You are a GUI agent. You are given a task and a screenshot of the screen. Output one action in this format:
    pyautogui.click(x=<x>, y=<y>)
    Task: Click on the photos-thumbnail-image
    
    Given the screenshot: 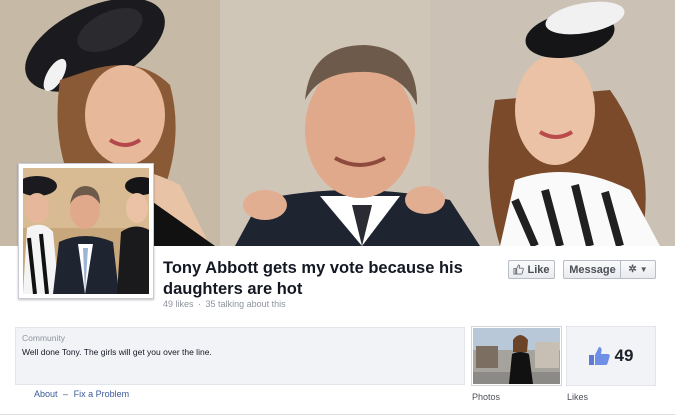 What is the action you would take?
    pyautogui.click(x=516, y=356)
    